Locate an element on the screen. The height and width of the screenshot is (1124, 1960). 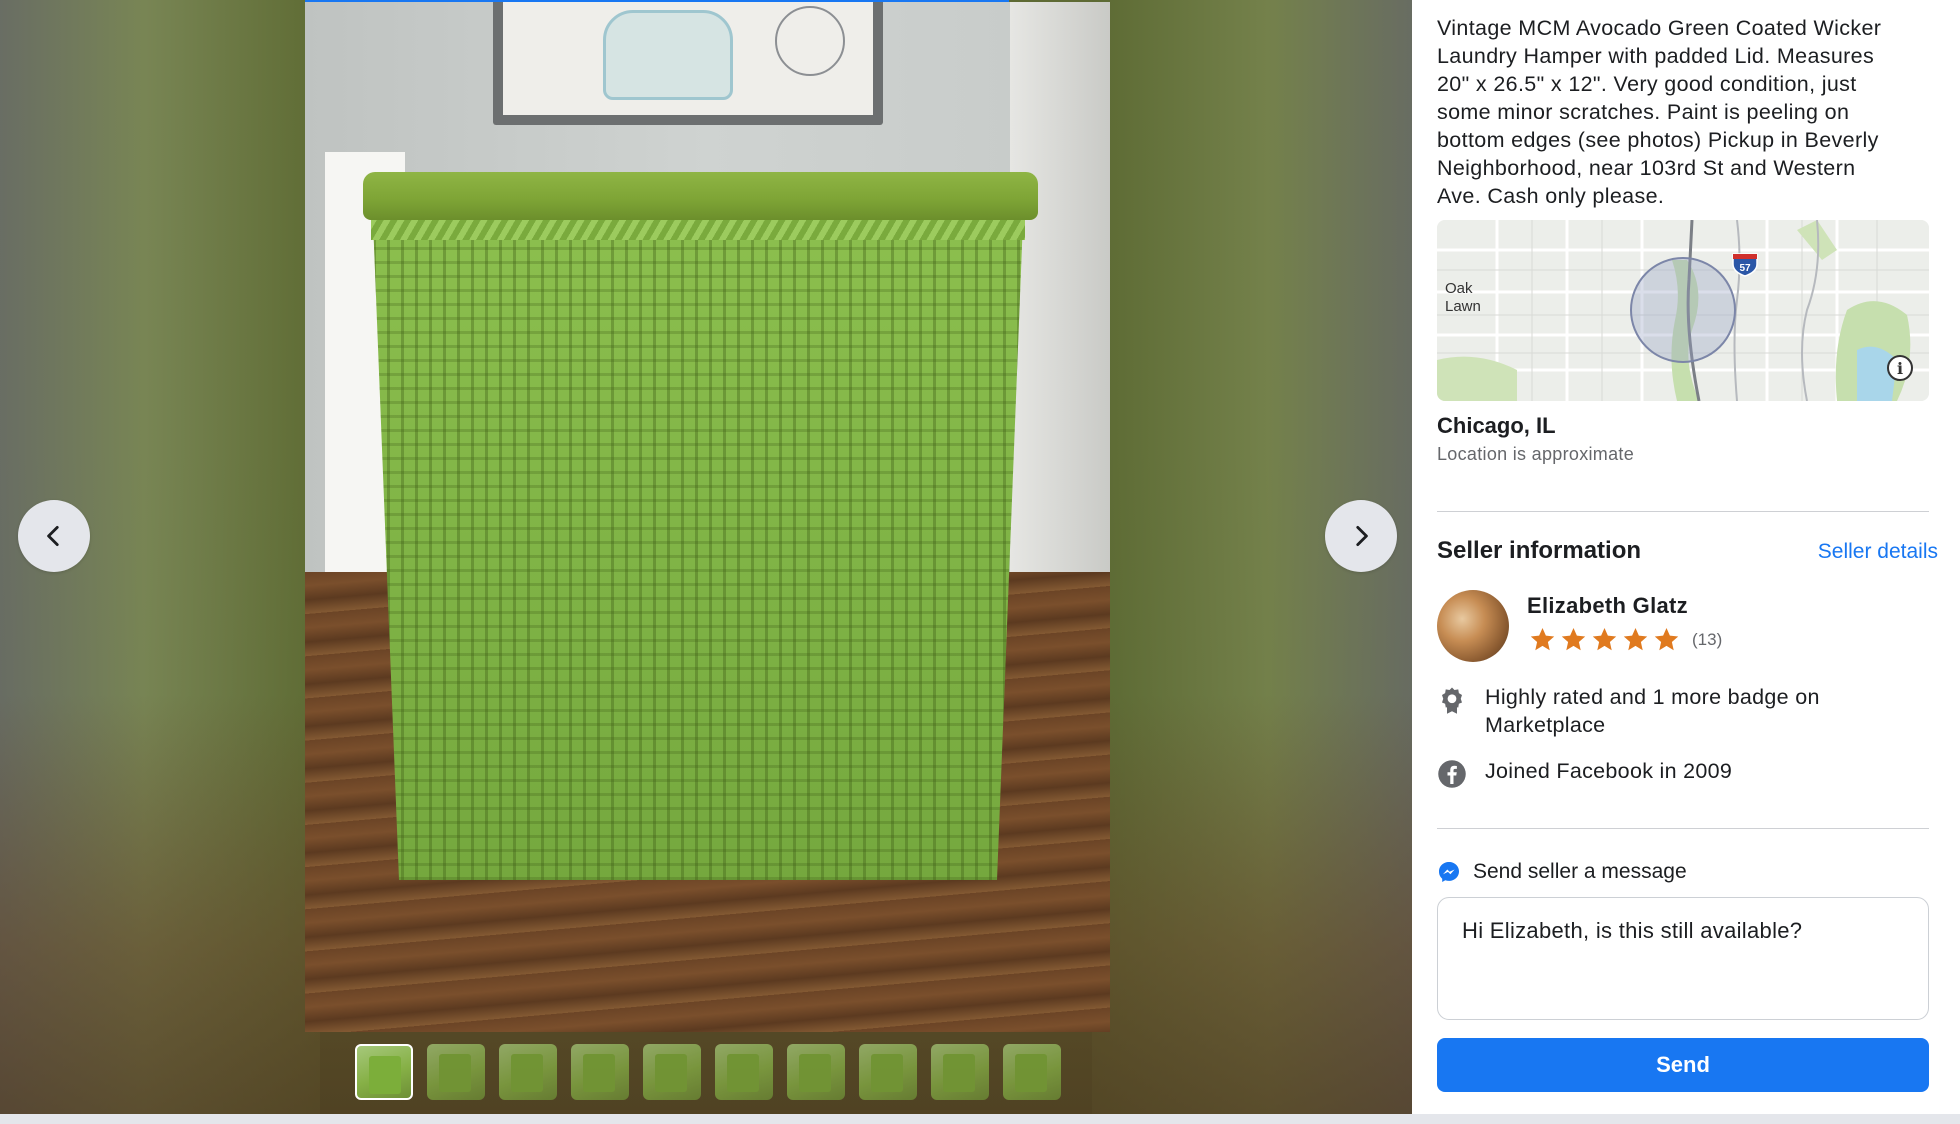
seller-rating: (13) is located at coordinates (1625, 639).